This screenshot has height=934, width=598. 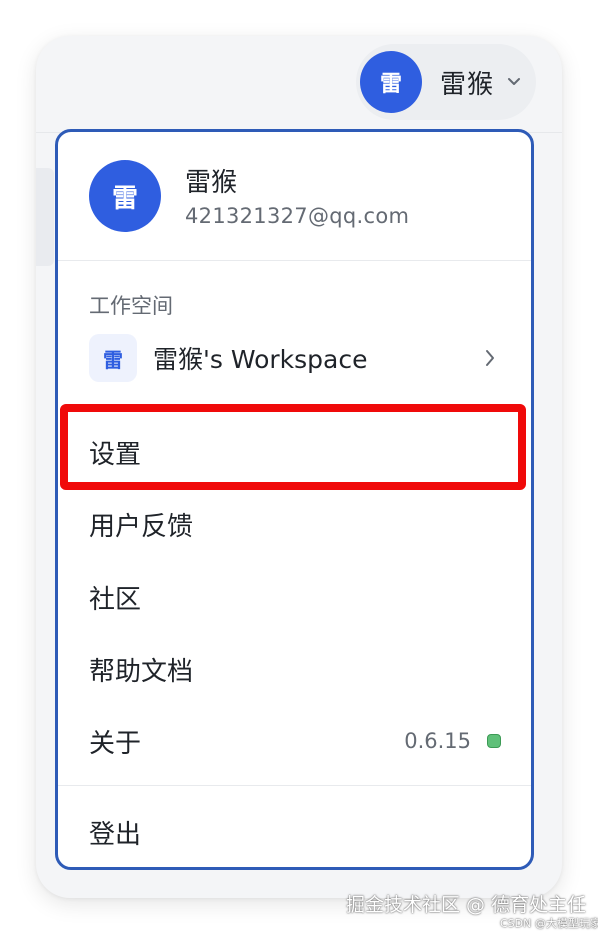 What do you see at coordinates (294, 741) in the screenshot?
I see `menu-item-about: 关于 0.6.15` at bounding box center [294, 741].